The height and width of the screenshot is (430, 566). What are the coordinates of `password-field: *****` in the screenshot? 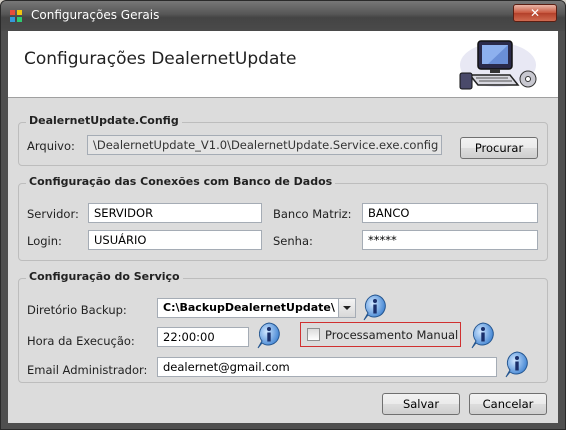 It's located at (450, 240).